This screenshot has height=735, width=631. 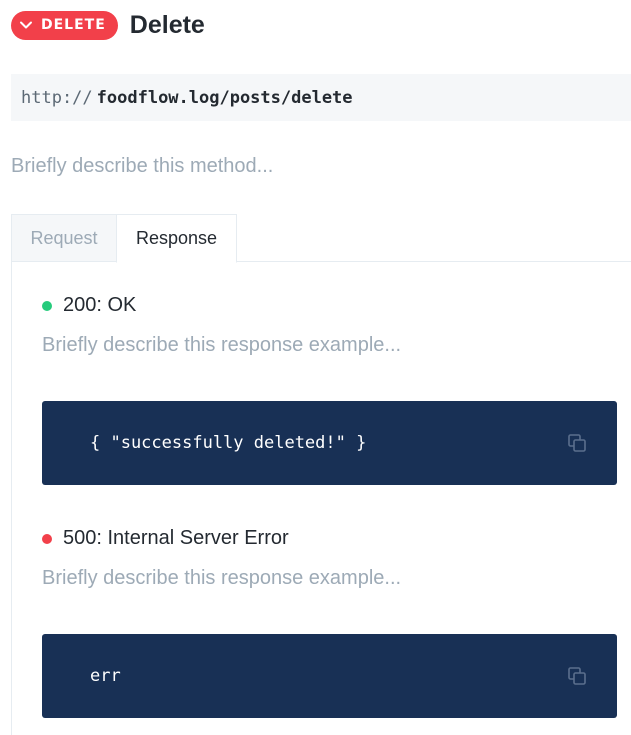 What do you see at coordinates (225, 98) in the screenshot?
I see `url-path: foodflow.log/posts/delete` at bounding box center [225, 98].